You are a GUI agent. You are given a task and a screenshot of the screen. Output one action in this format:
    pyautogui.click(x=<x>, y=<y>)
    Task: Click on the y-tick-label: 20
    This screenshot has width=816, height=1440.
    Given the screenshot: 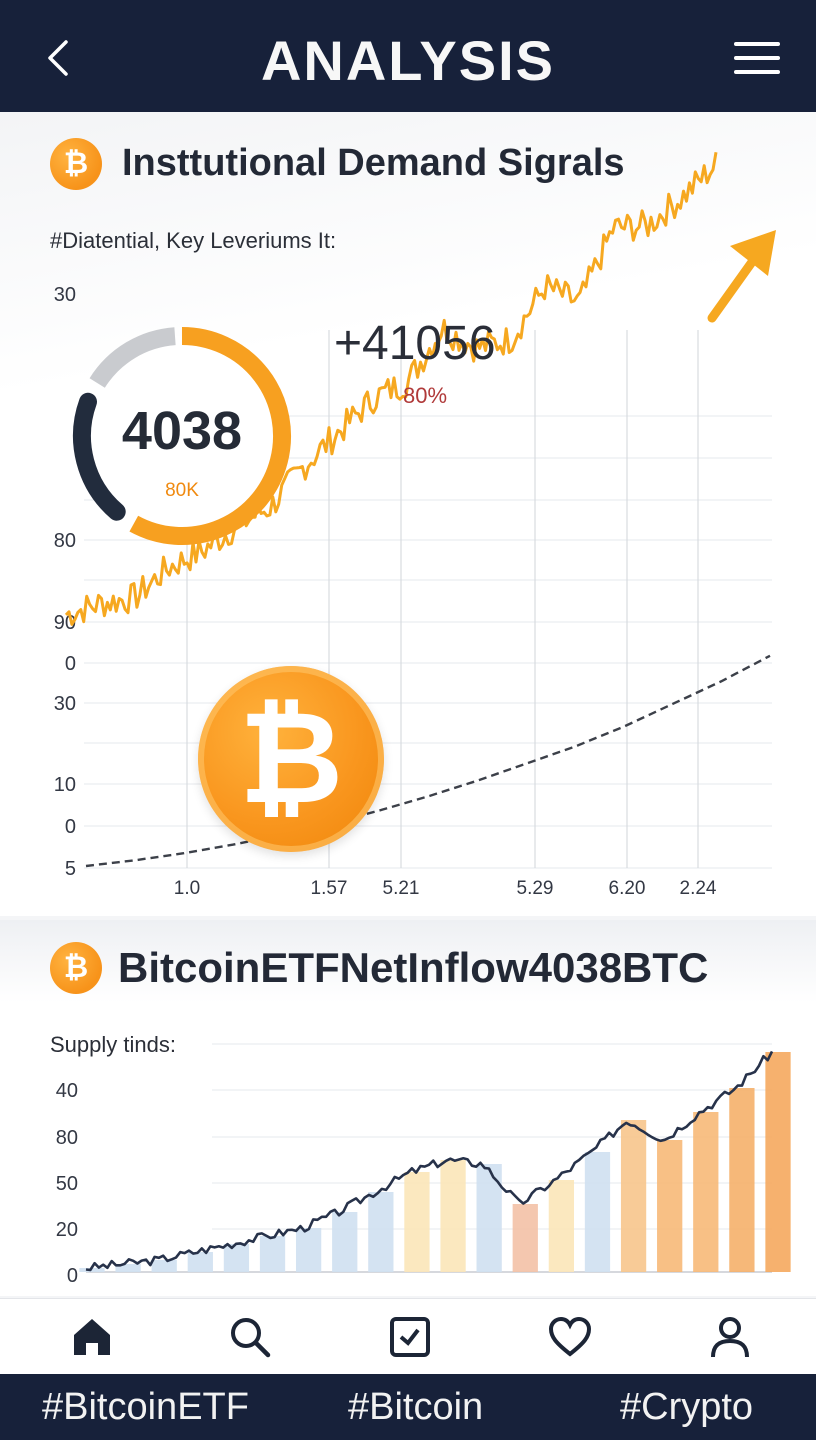 What is the action you would take?
    pyautogui.click(x=67, y=1230)
    